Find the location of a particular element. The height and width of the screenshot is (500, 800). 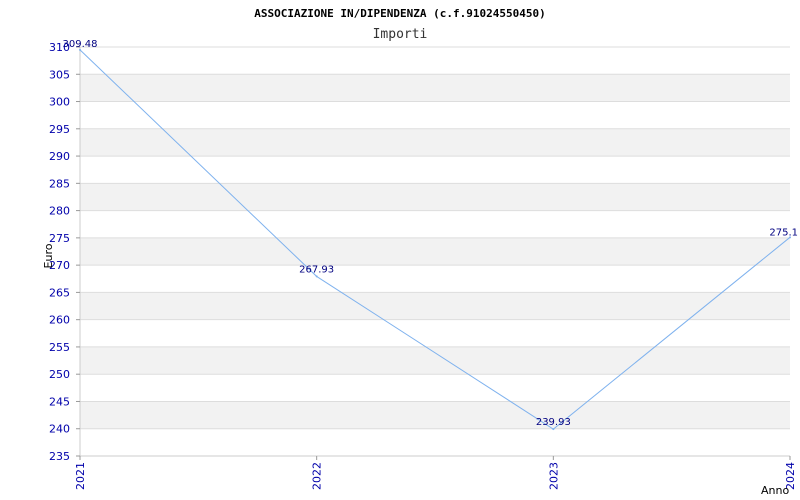

x-tick-label: 2022 is located at coordinates (317, 476).